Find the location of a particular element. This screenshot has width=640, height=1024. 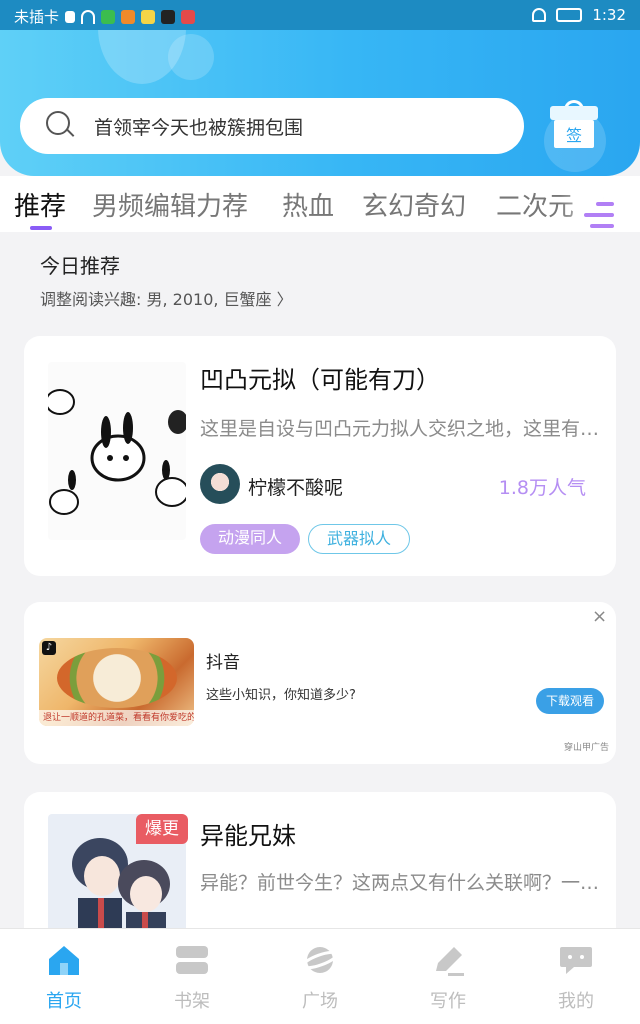

popularity-count: 1.8万人气 is located at coordinates (542, 488).